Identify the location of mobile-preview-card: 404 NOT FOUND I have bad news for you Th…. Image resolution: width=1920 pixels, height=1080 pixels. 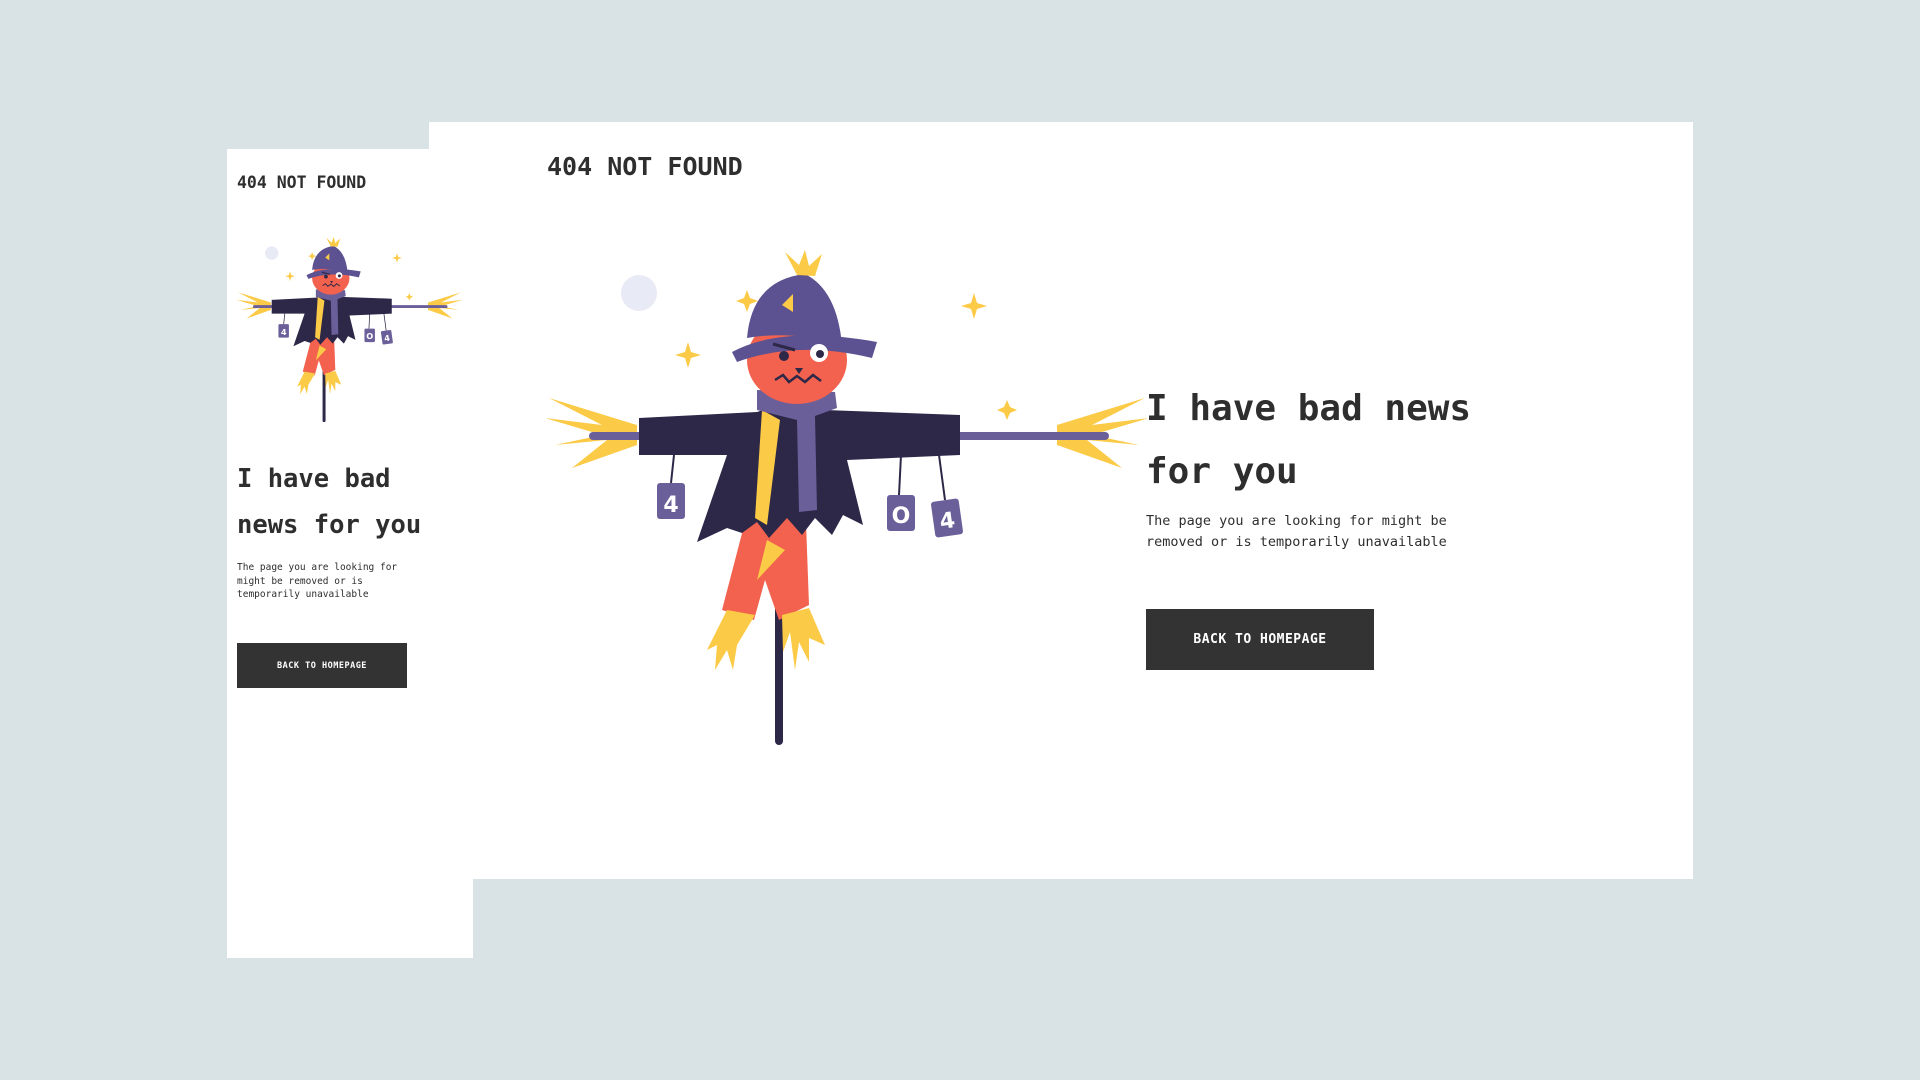
(350, 553).